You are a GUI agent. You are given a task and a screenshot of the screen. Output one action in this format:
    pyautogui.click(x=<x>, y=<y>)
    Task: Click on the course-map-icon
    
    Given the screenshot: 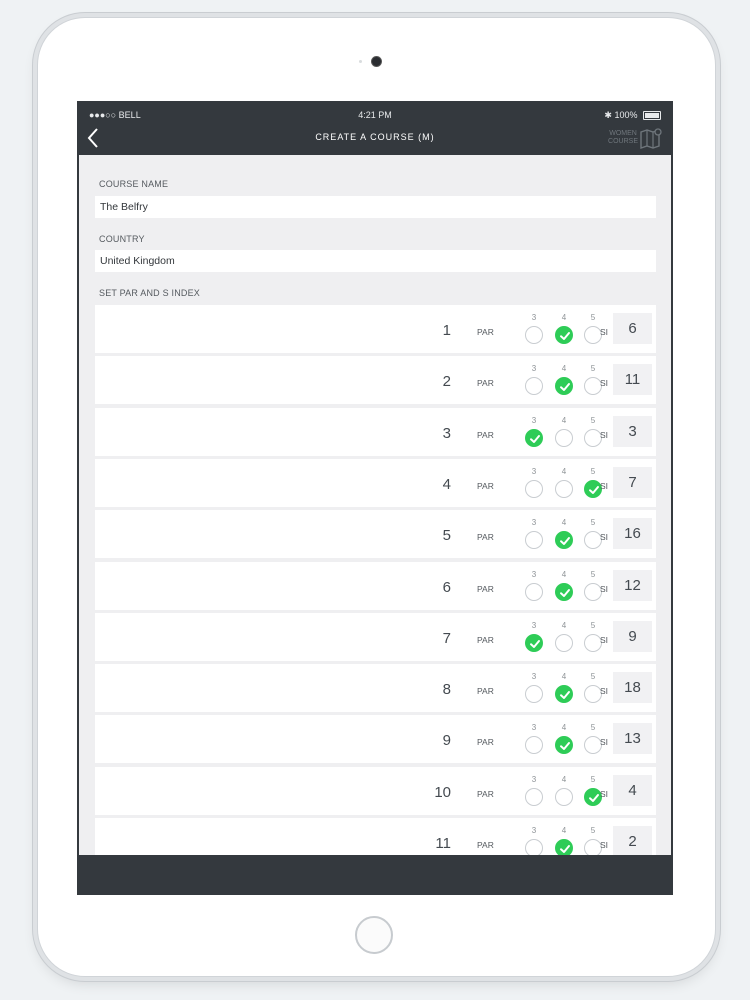 What is the action you would take?
    pyautogui.click(x=651, y=138)
    